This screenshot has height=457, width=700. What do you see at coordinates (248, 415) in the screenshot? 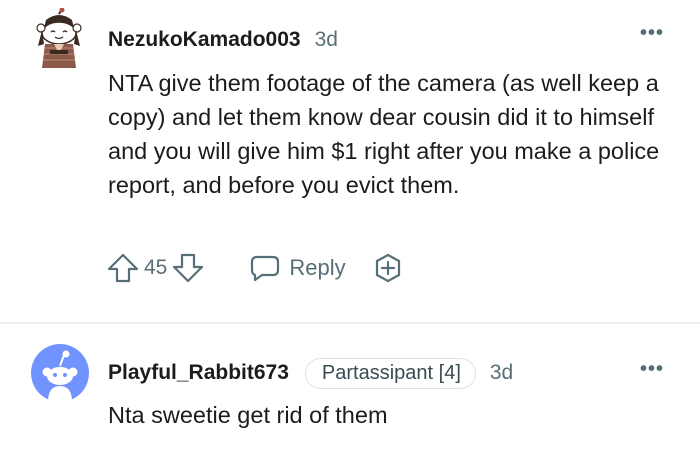
I see `comment-body: Nta sweetie get rid of them` at bounding box center [248, 415].